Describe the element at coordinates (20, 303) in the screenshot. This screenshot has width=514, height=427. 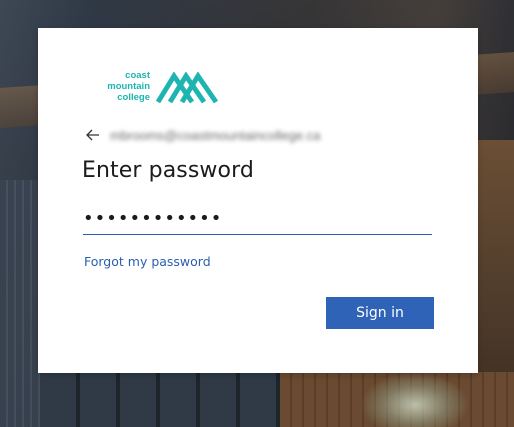
I see `background-wall-left` at that location.